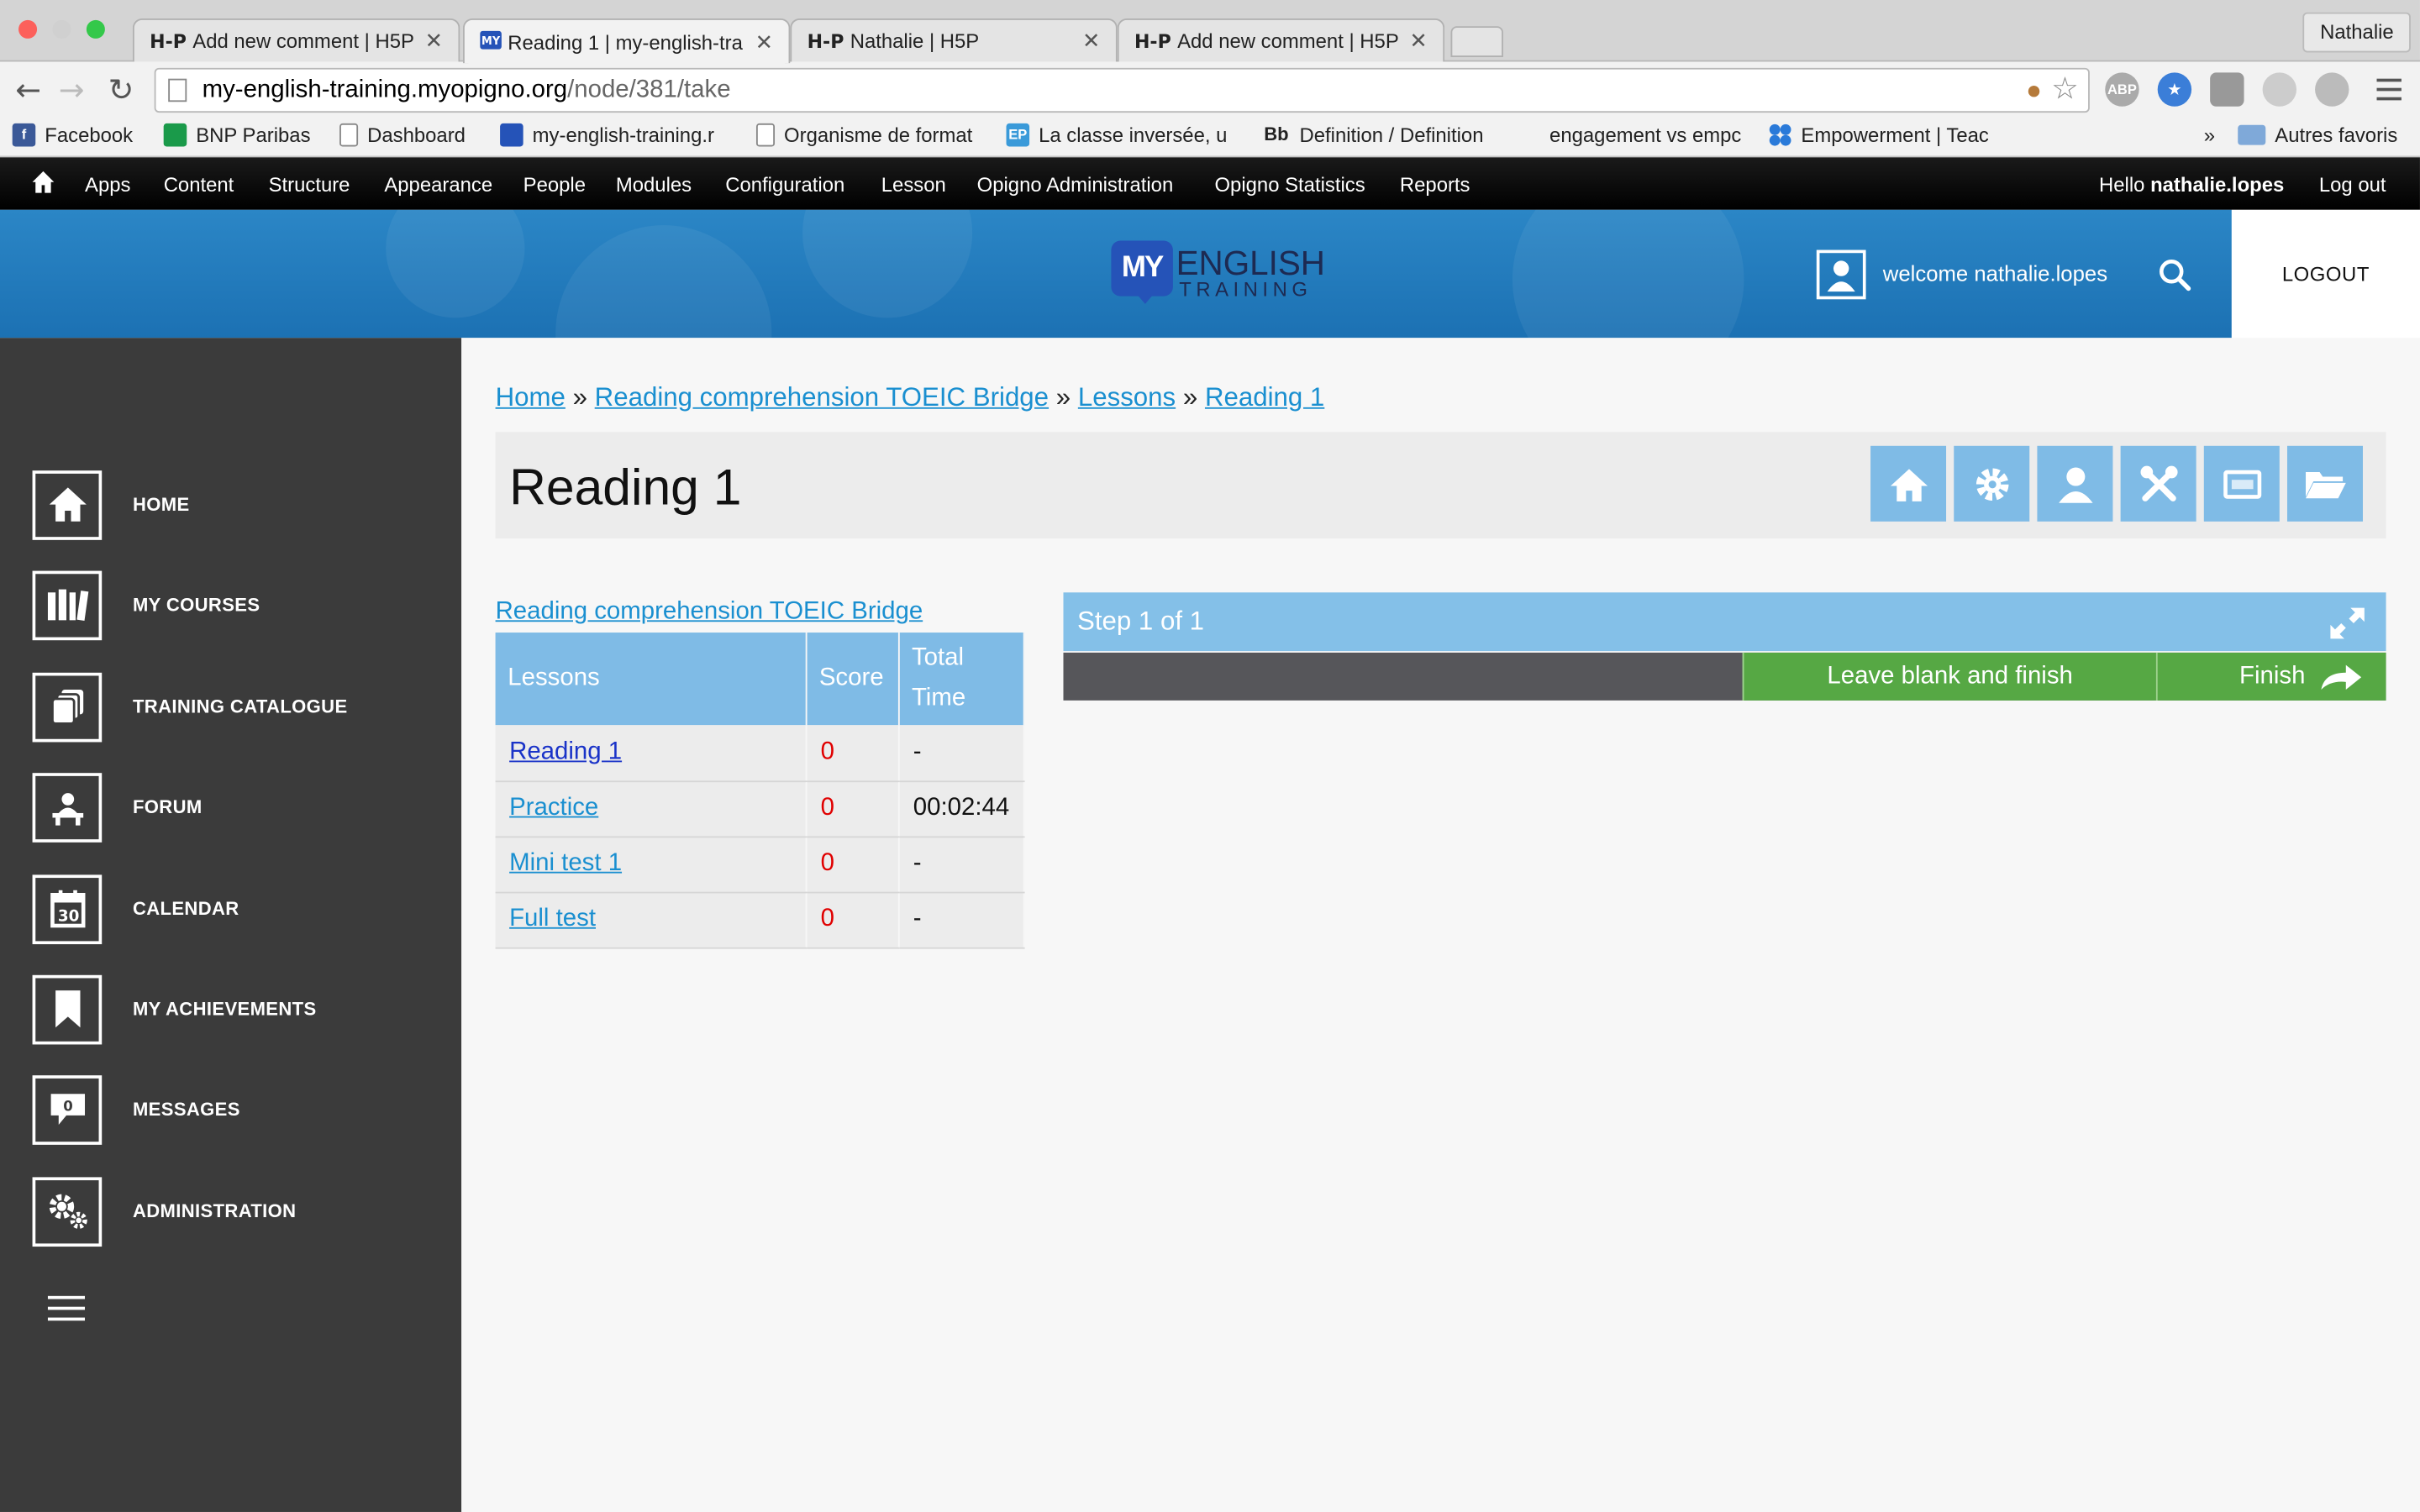 This screenshot has height=1512, width=2420. Describe the element at coordinates (62, 29) in the screenshot. I see `minimize-window-button` at that location.